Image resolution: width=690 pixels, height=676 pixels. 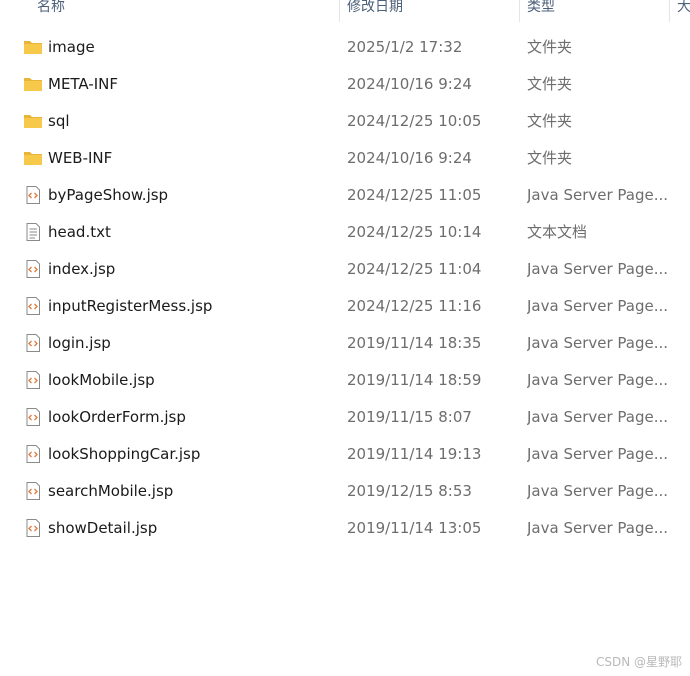 I want to click on file-modified-date: 2019/12/15 8:53, so click(x=409, y=491).